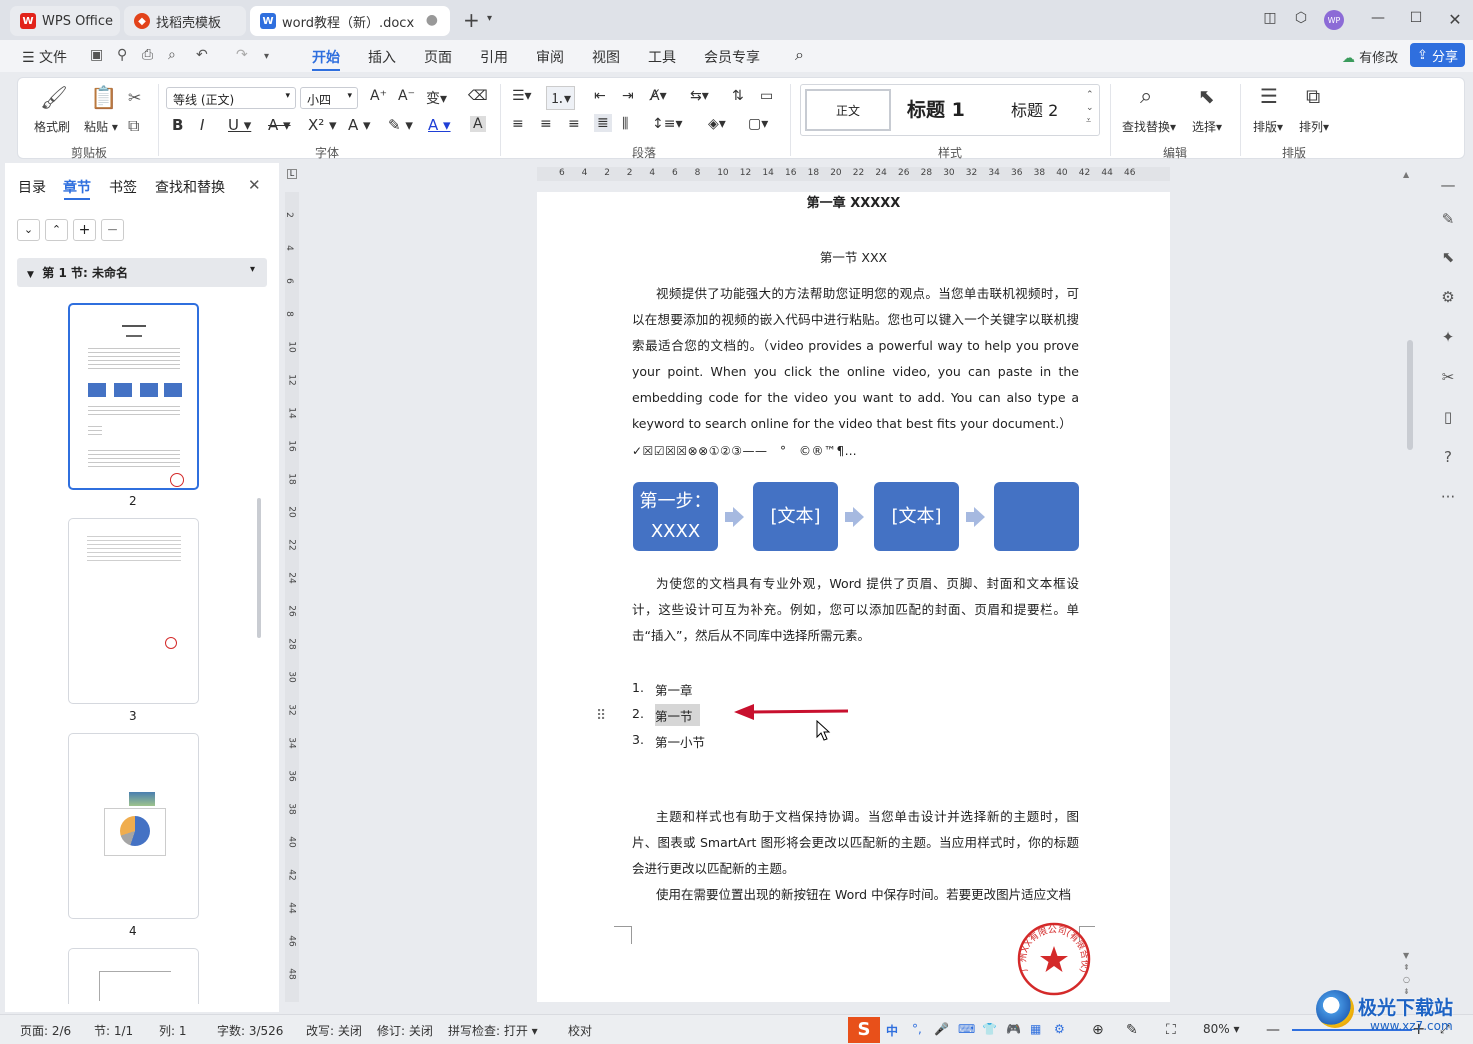 The width and height of the screenshot is (1473, 1044). What do you see at coordinates (326, 57) in the screenshot?
I see `tab-home: 开始` at bounding box center [326, 57].